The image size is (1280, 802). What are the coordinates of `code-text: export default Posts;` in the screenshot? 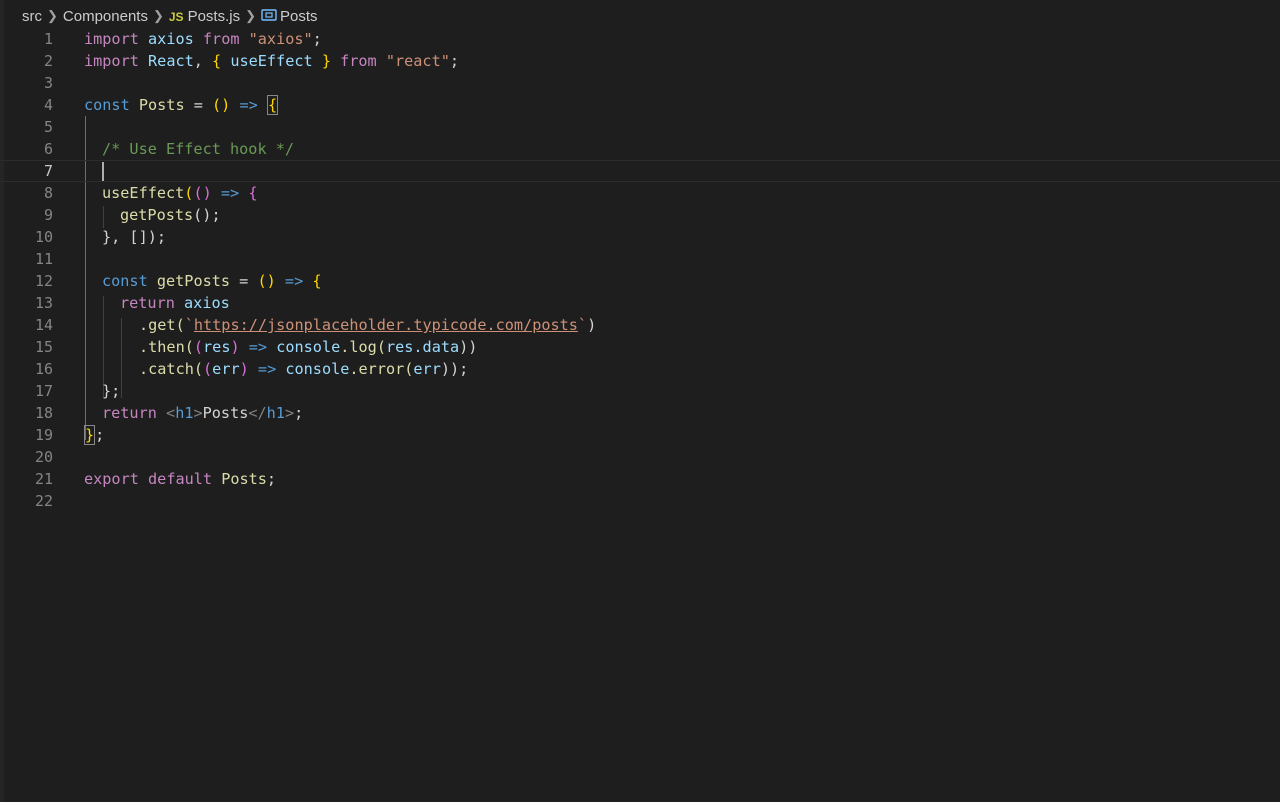 It's located at (180, 479).